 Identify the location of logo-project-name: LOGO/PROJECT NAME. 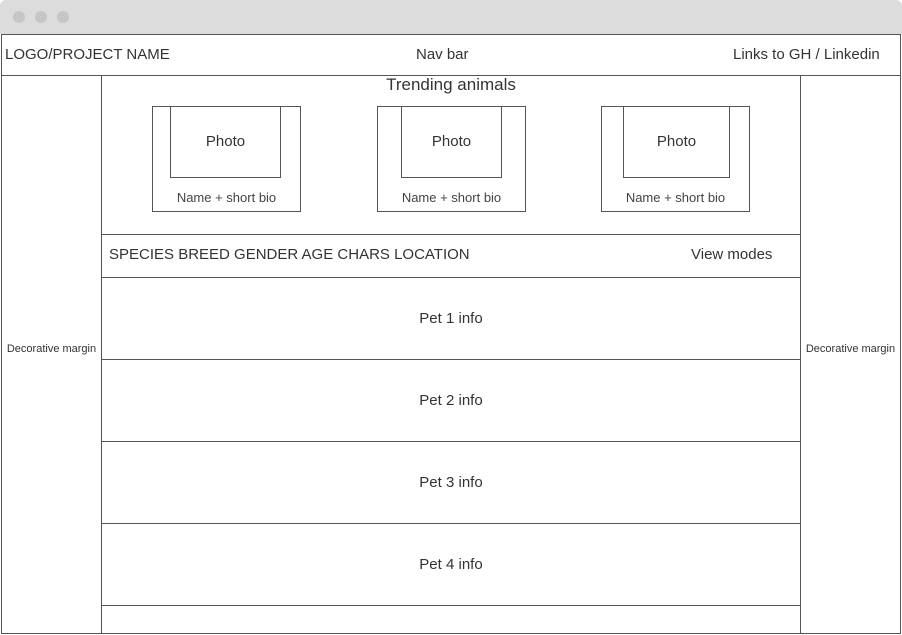
(87, 54).